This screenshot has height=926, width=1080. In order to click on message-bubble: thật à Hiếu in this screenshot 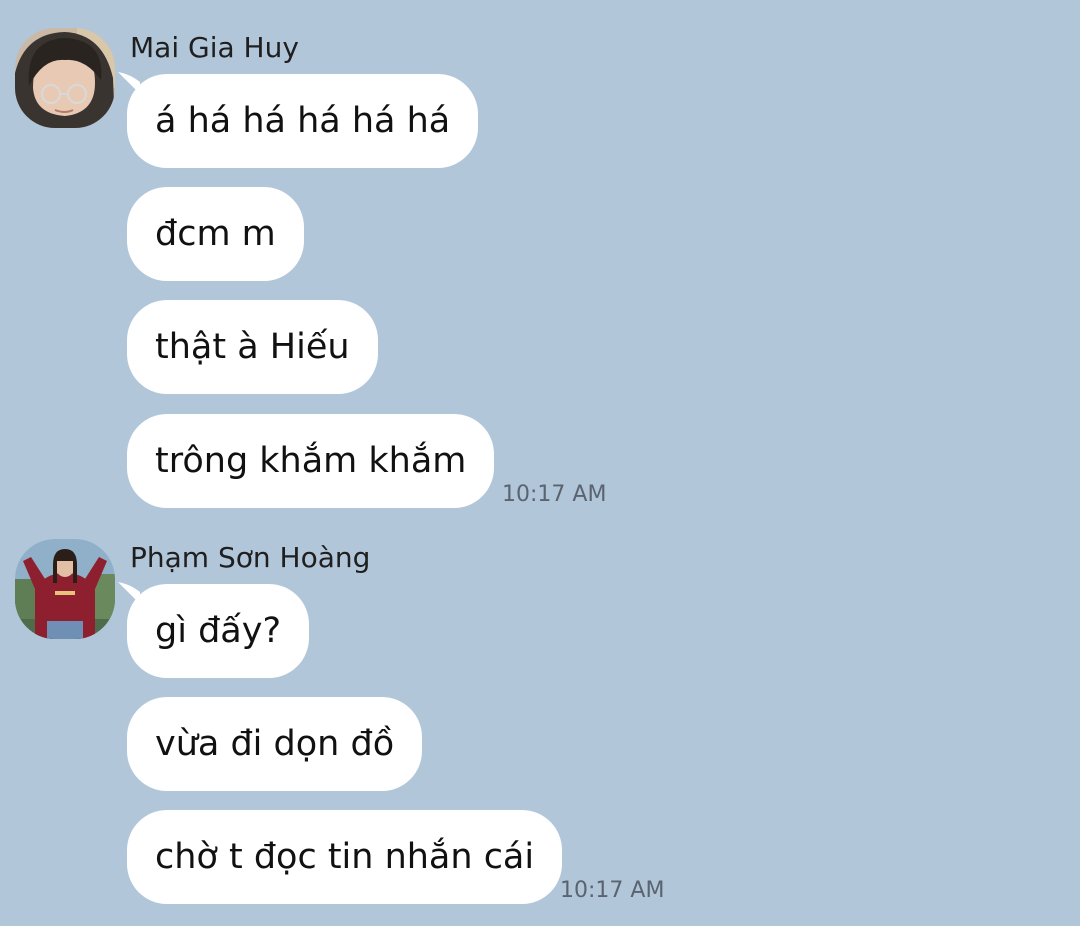, I will do `click(252, 347)`.